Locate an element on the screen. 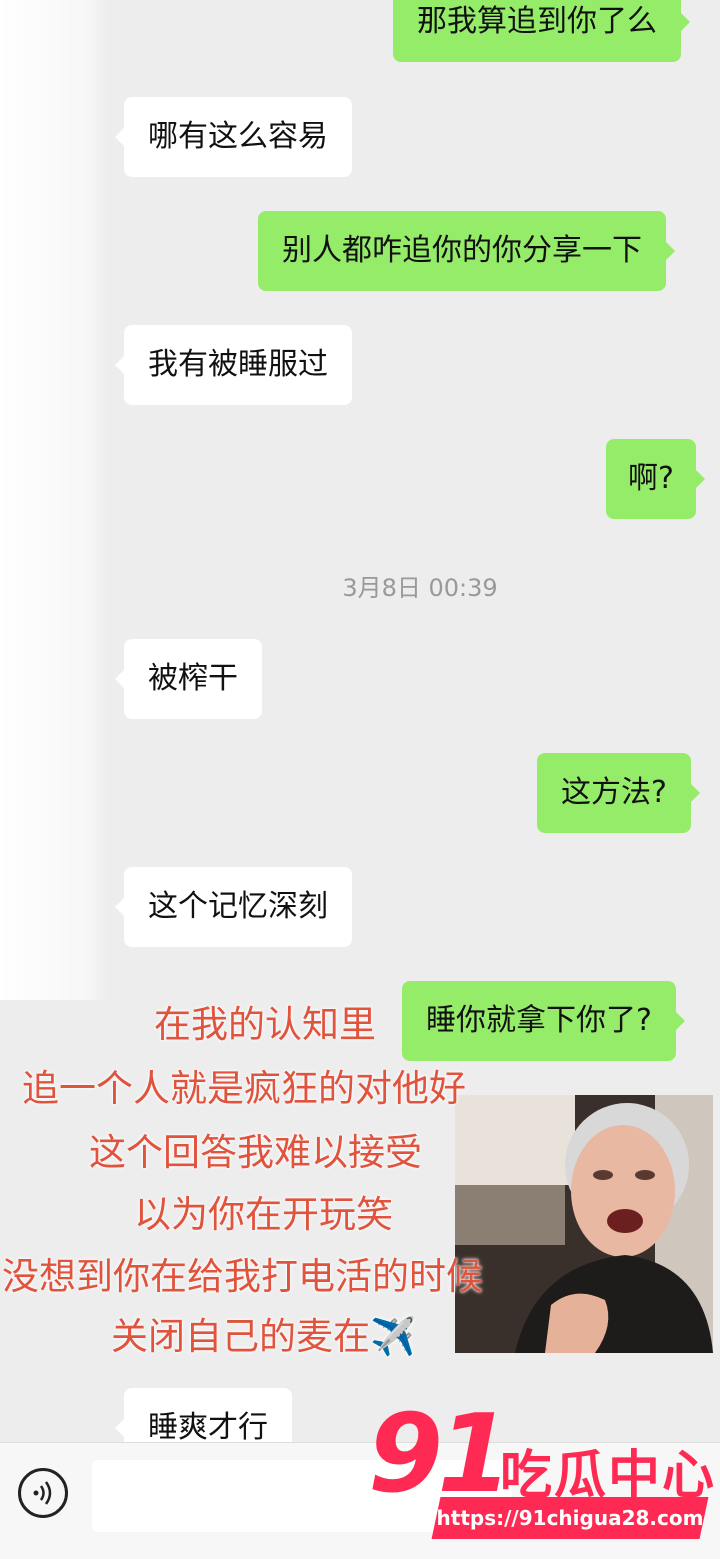  voice-input-button is located at coordinates (43, 1493).